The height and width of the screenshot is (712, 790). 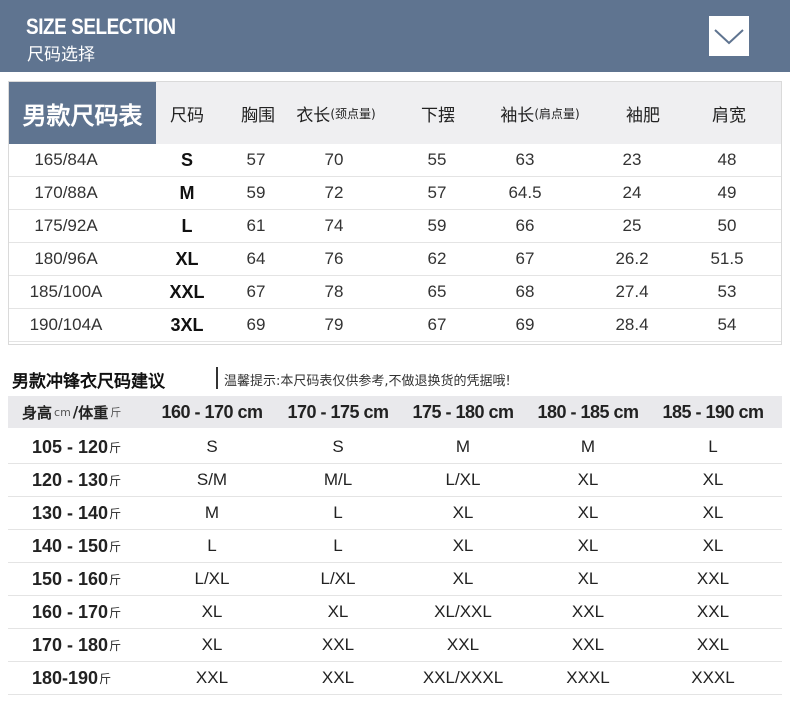 What do you see at coordinates (395, 645) in the screenshot?
I see `advice-table-row: 170 - 180 斤 XL XXL XXL XXL XXL` at bounding box center [395, 645].